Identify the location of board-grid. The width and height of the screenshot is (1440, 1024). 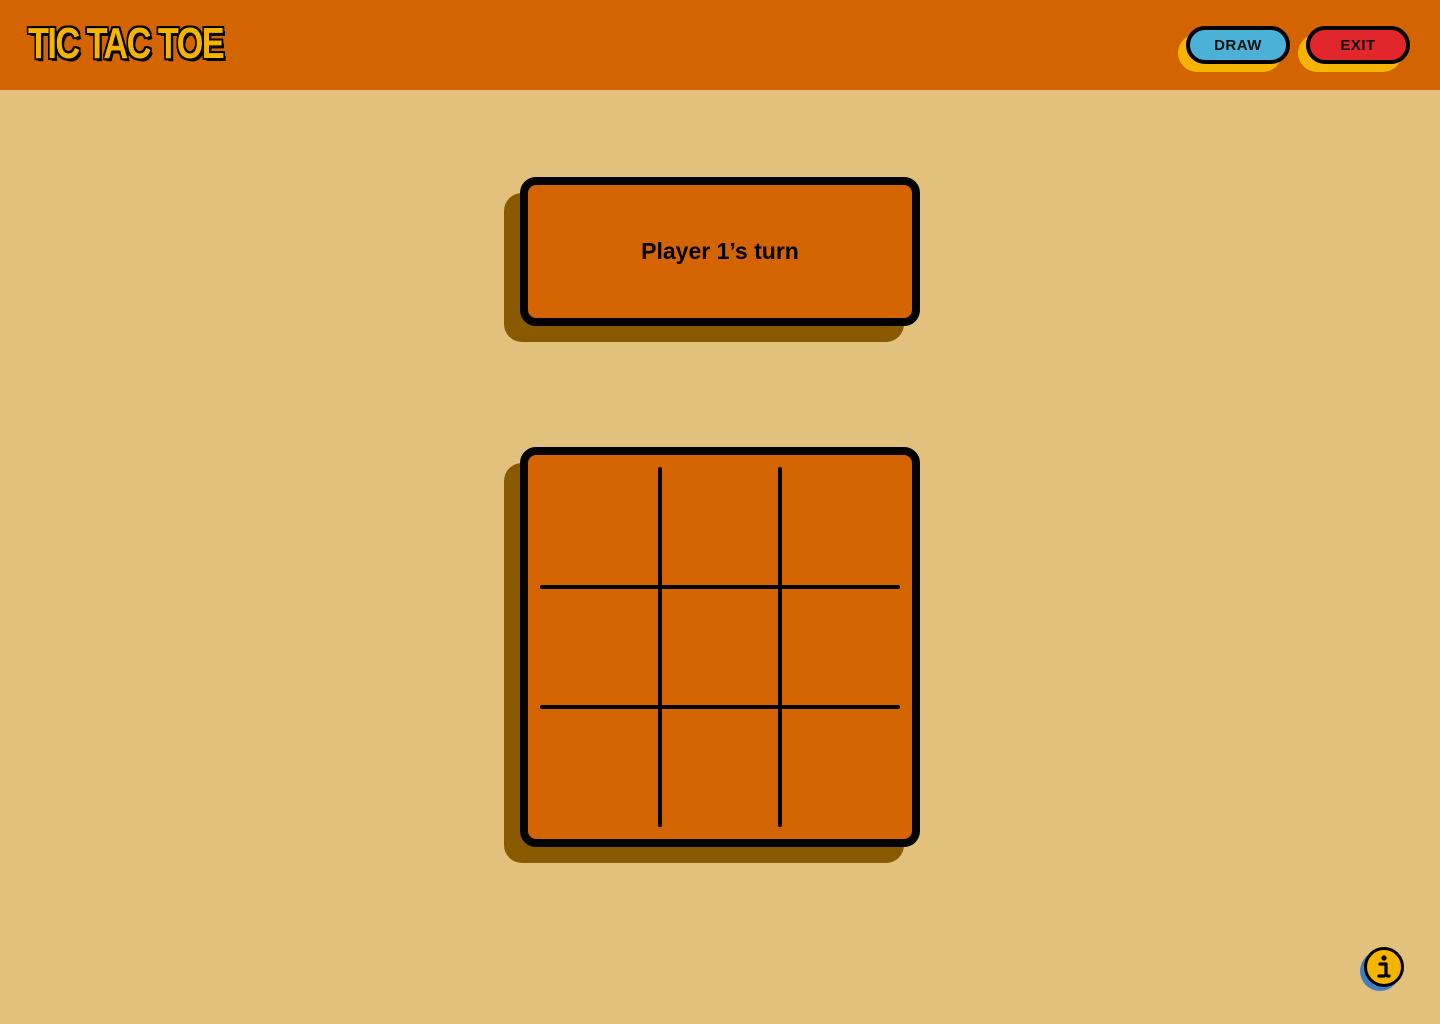
(720, 647).